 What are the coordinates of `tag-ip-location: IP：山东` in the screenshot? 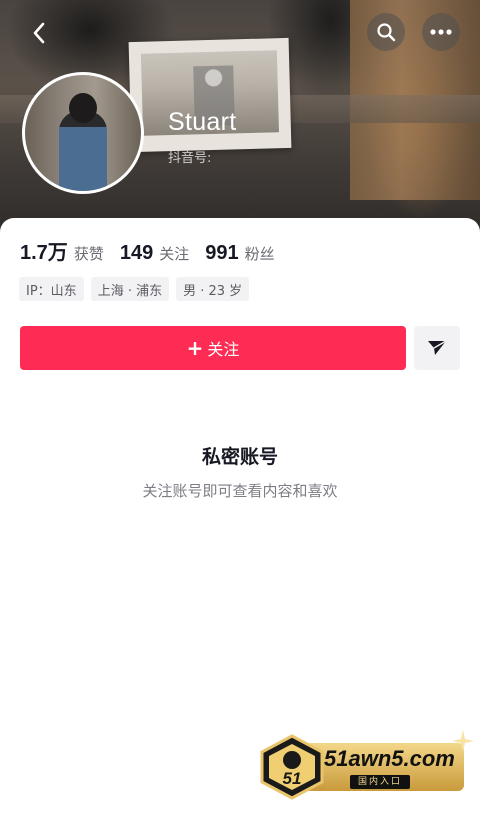 It's located at (51, 289).